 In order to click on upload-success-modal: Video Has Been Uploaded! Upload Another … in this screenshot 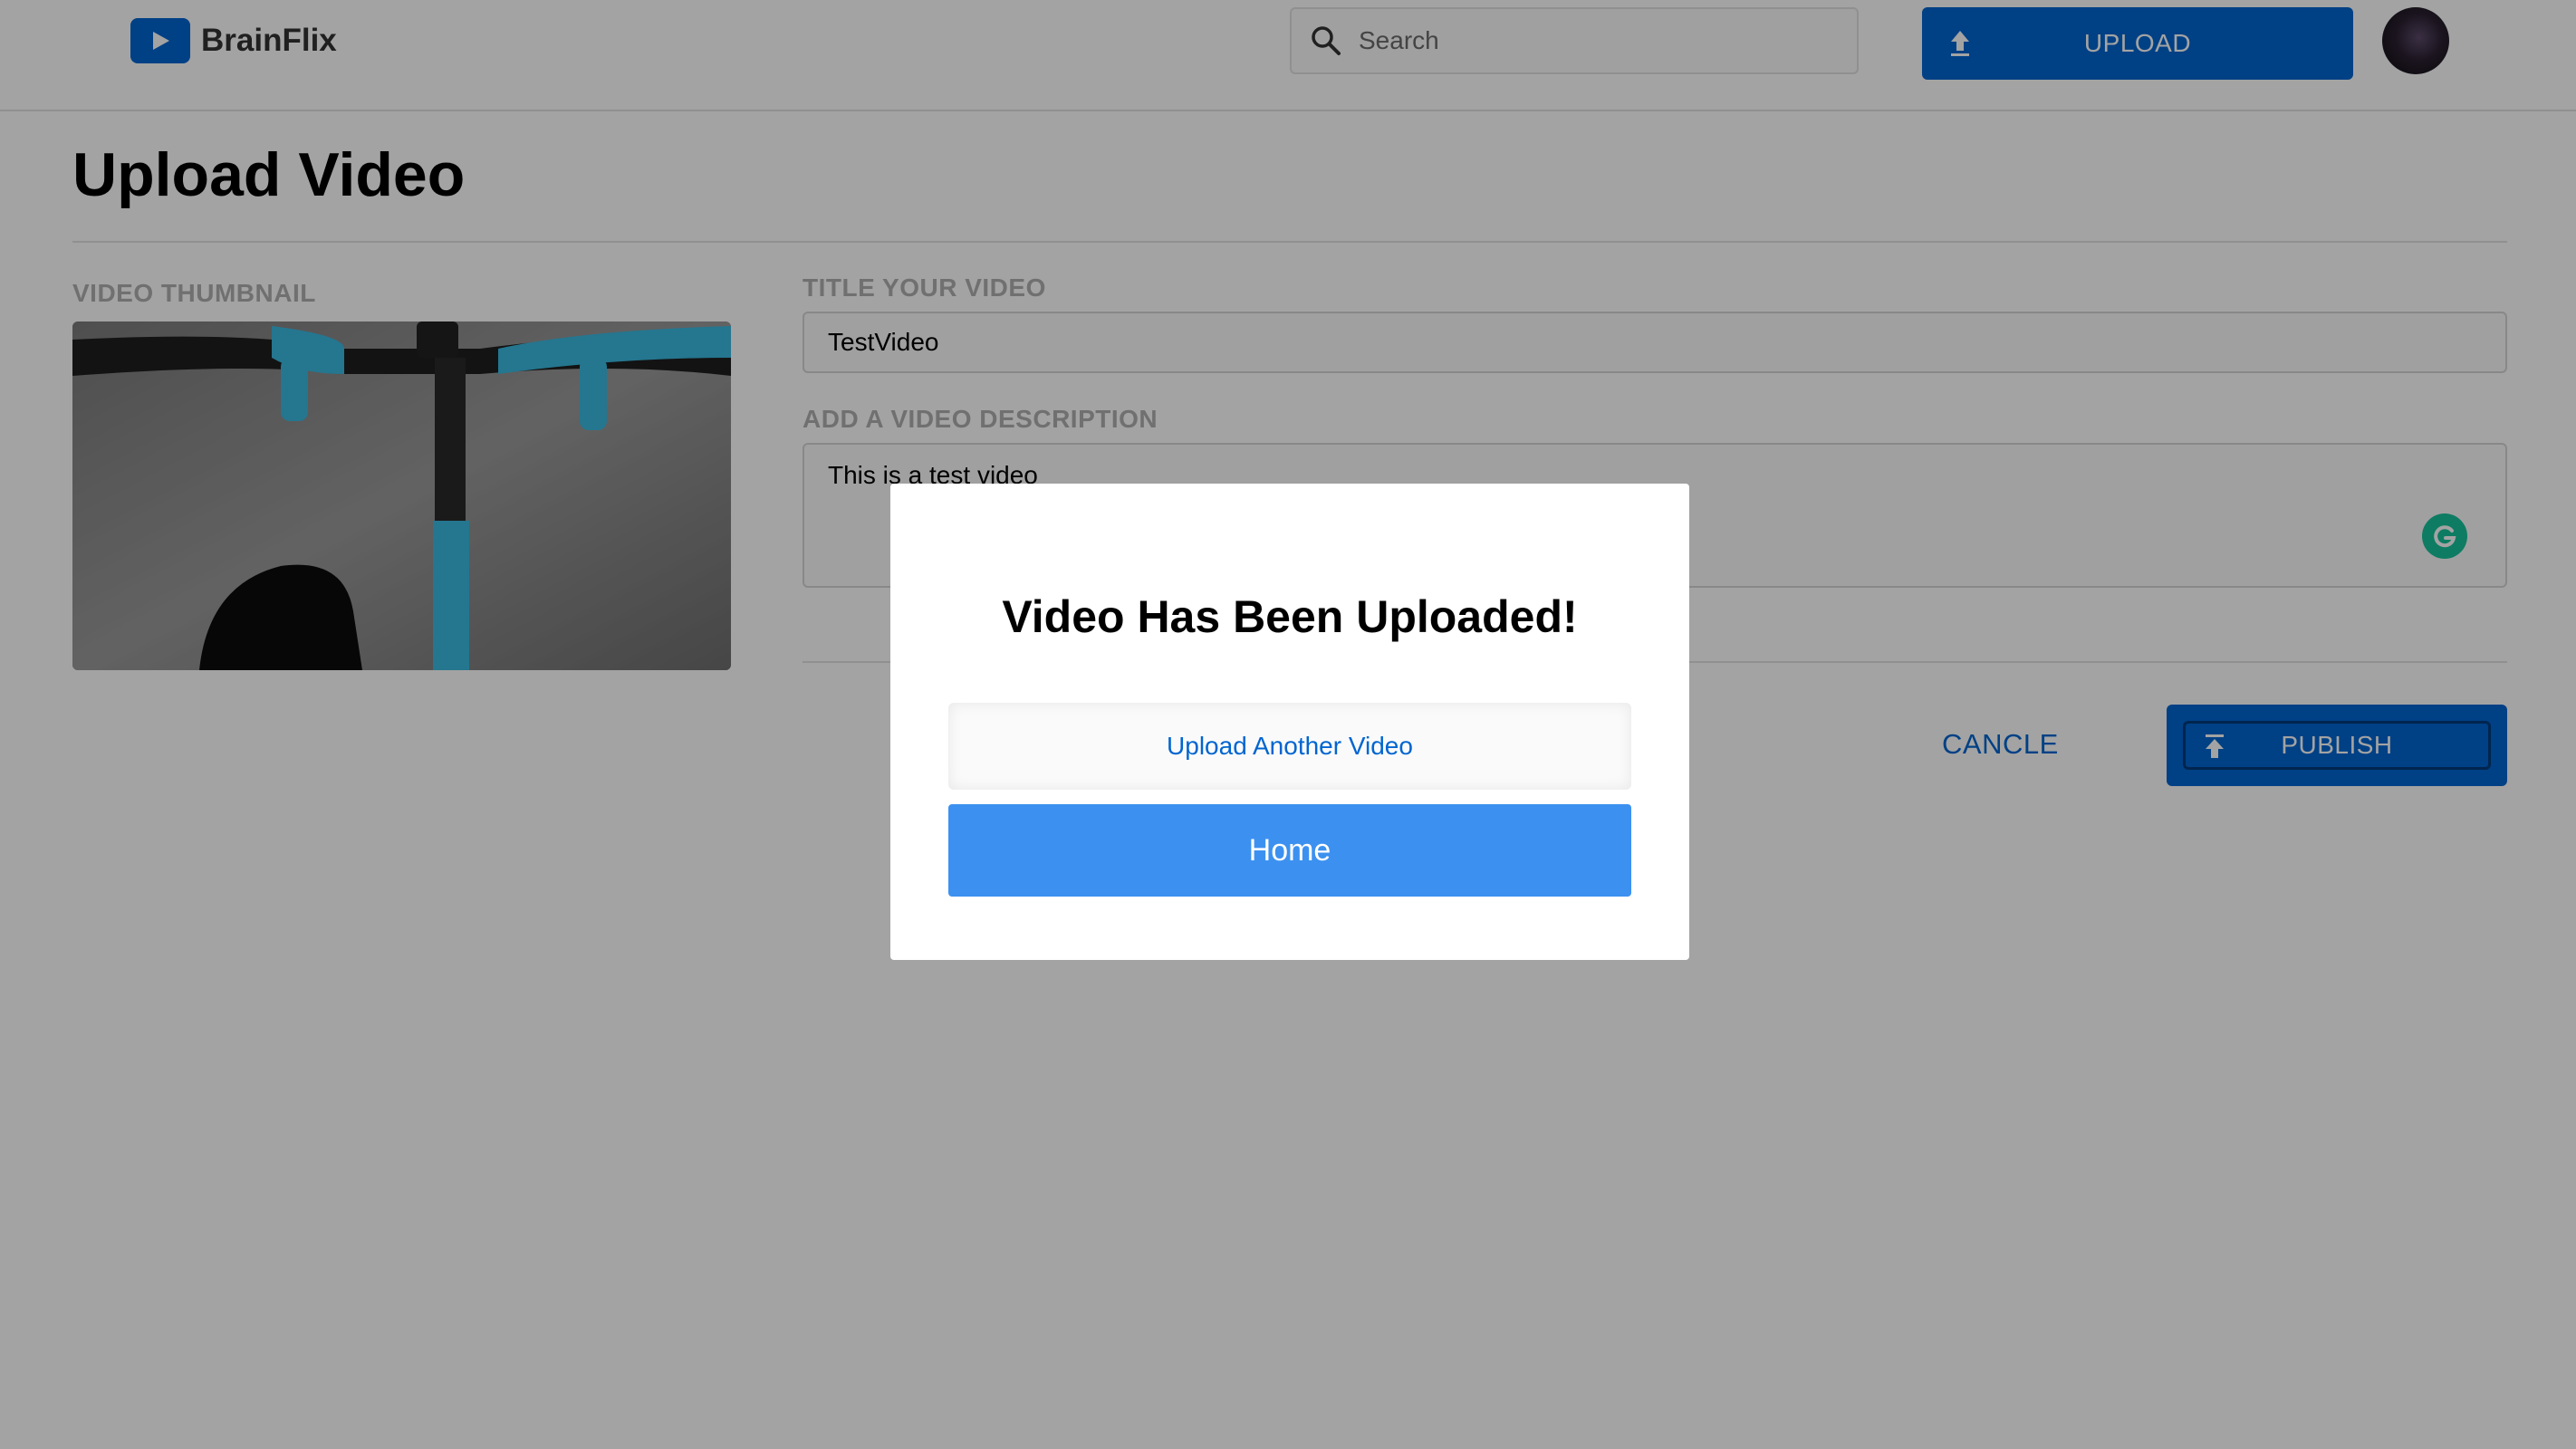, I will do `click(1289, 722)`.